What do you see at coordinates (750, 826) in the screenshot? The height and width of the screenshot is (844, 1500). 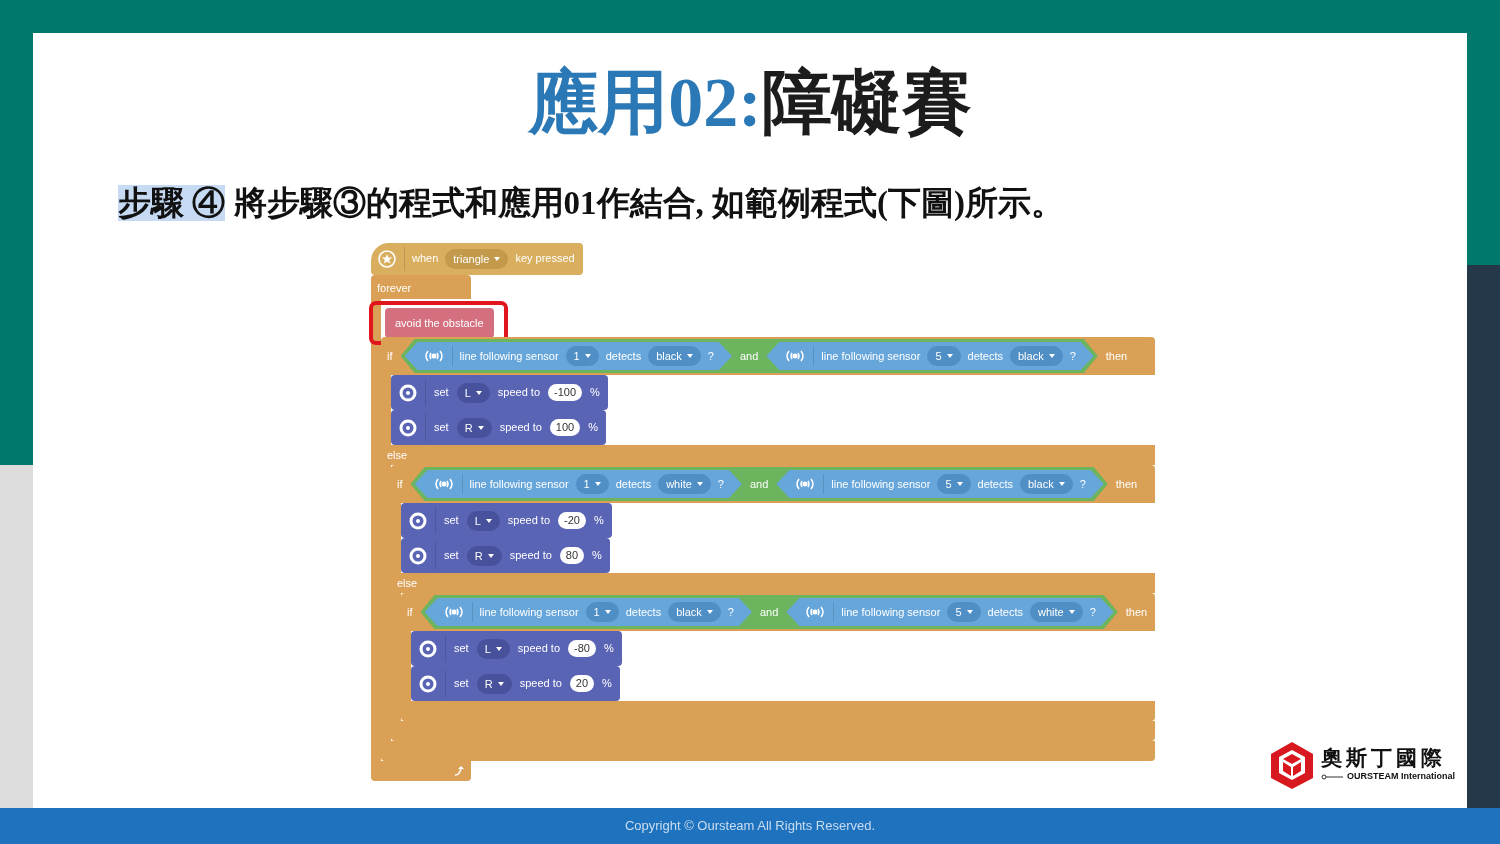 I see `copyright-text: Copyright © Oursteam All Rights Reserved.` at bounding box center [750, 826].